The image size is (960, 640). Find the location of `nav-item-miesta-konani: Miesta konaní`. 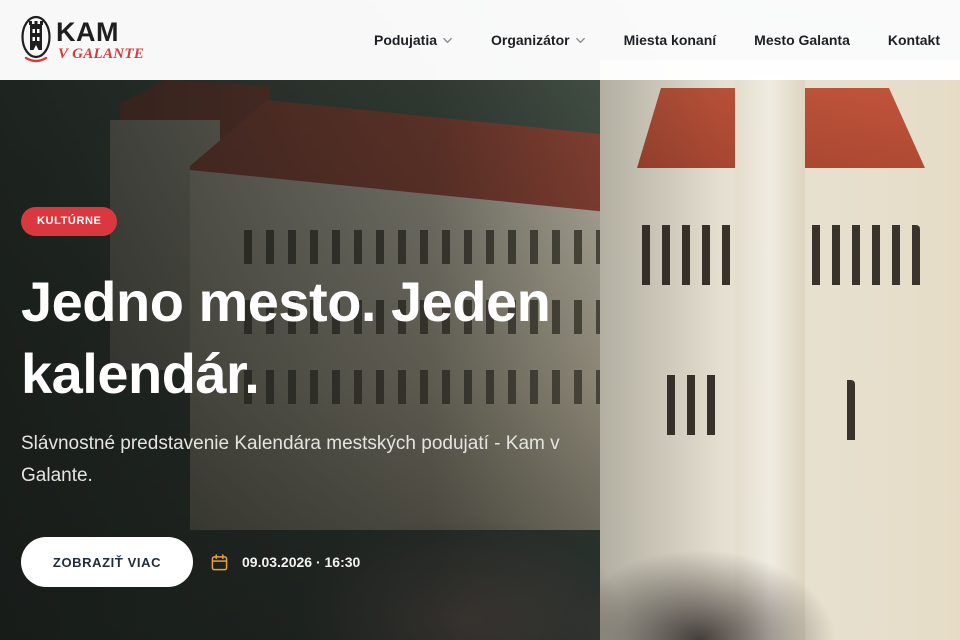

nav-item-miesta-konani: Miesta konaní is located at coordinates (670, 40).